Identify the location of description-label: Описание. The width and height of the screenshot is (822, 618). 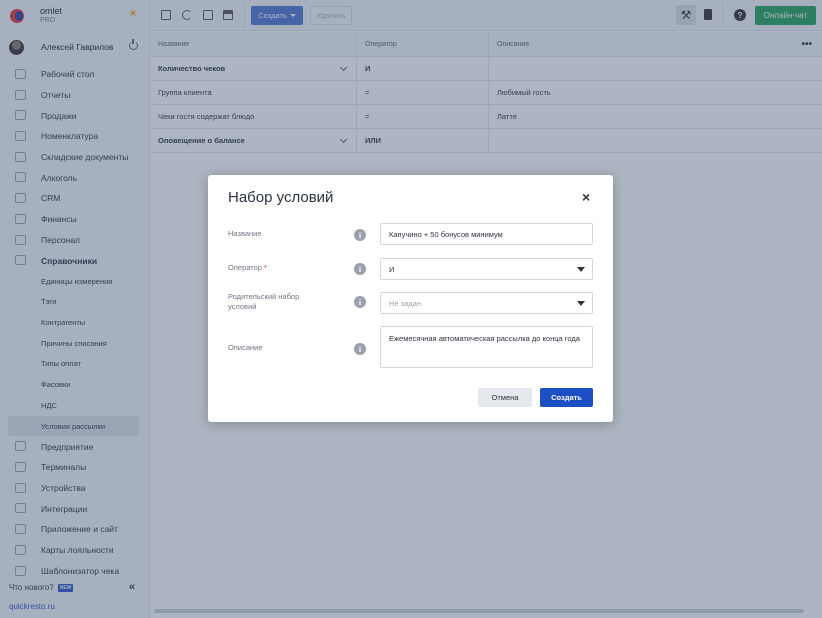
(245, 347).